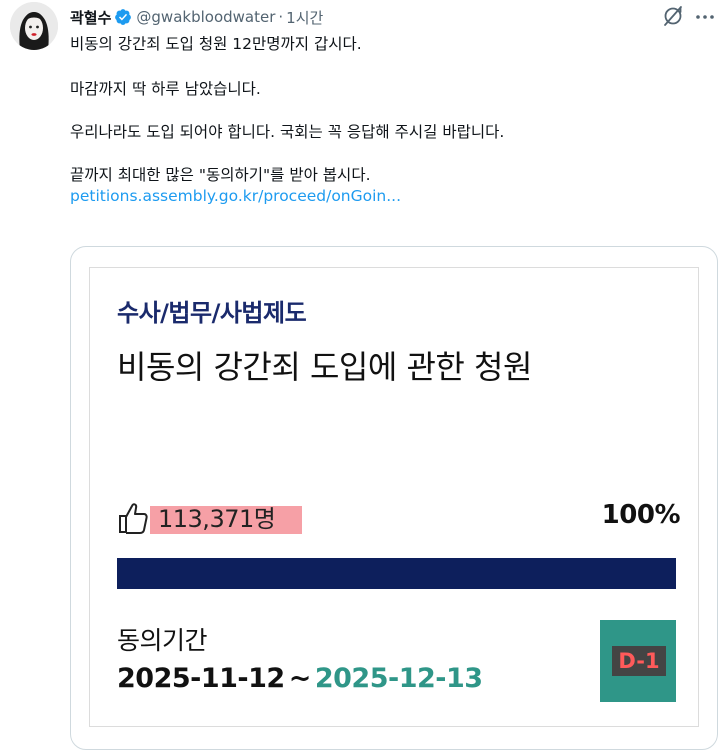 The height and width of the screenshot is (755, 728). What do you see at coordinates (216, 44) in the screenshot?
I see `tweet-line-1: 비동의 강간죄 도입 청원 12만명까지 갑시다.` at bounding box center [216, 44].